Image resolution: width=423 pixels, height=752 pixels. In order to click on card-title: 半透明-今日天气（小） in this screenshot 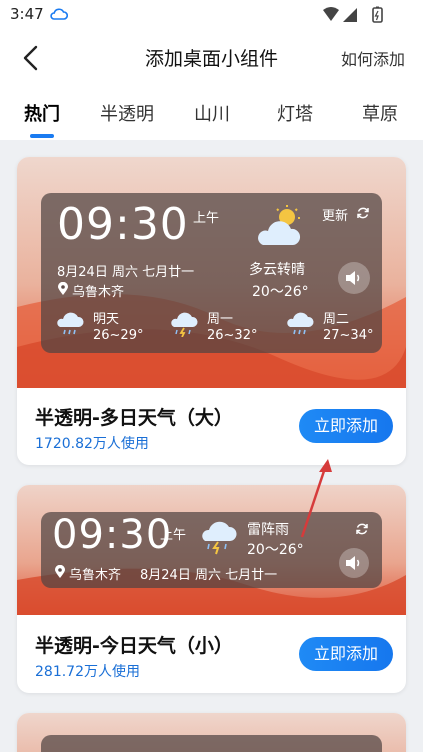, I will do `click(134, 646)`.